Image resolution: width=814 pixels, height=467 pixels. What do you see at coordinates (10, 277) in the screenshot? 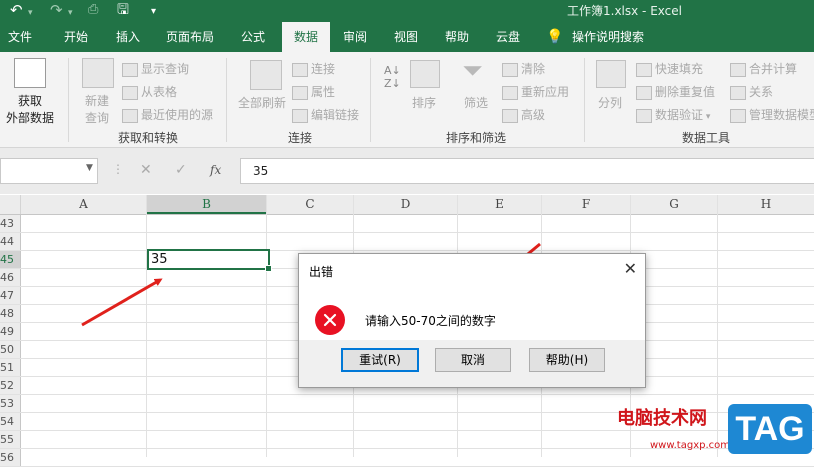
I see `row-header: 46` at bounding box center [10, 277].